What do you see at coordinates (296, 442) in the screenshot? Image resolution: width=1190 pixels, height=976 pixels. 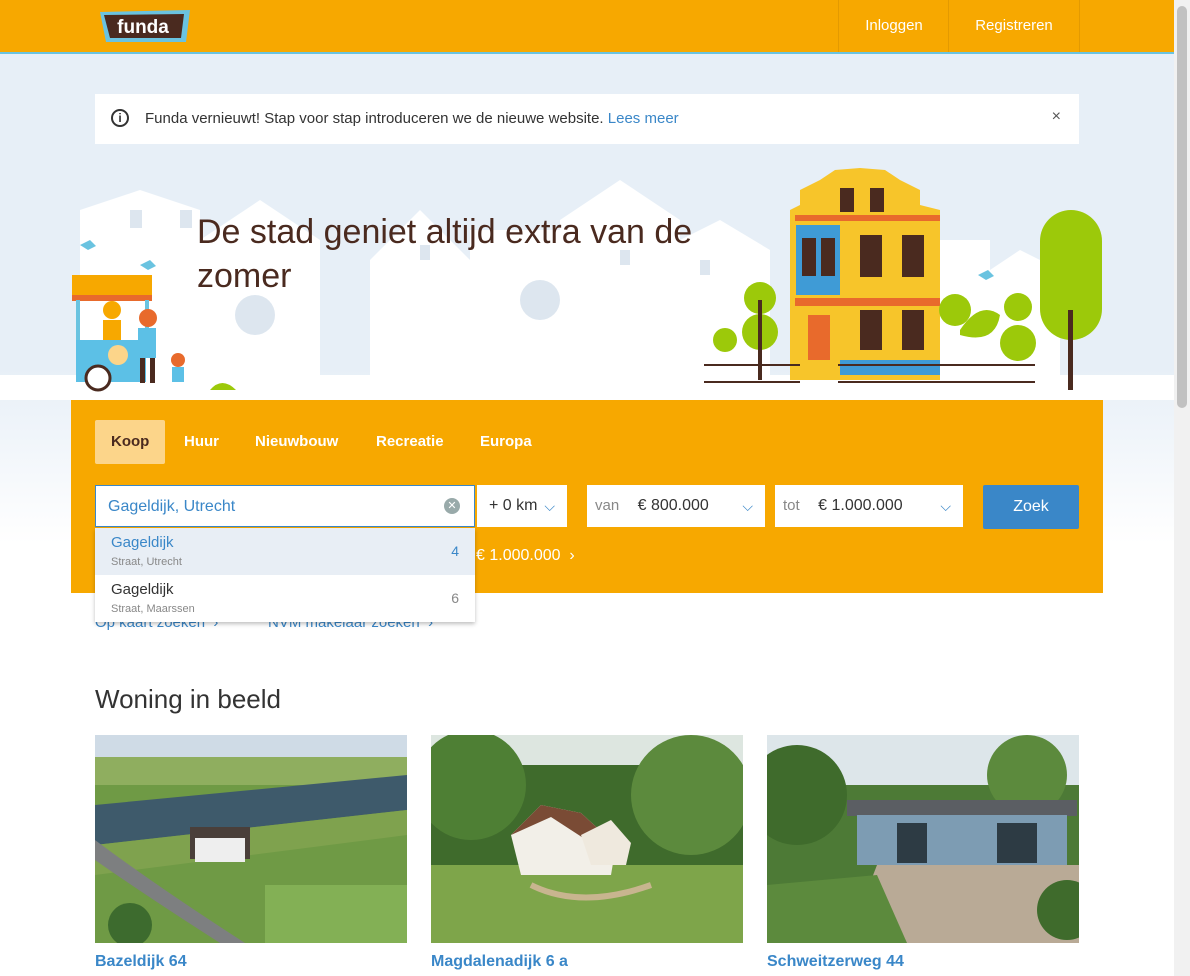 I see `tab-nieuwbouw: Nieuwbouw` at bounding box center [296, 442].